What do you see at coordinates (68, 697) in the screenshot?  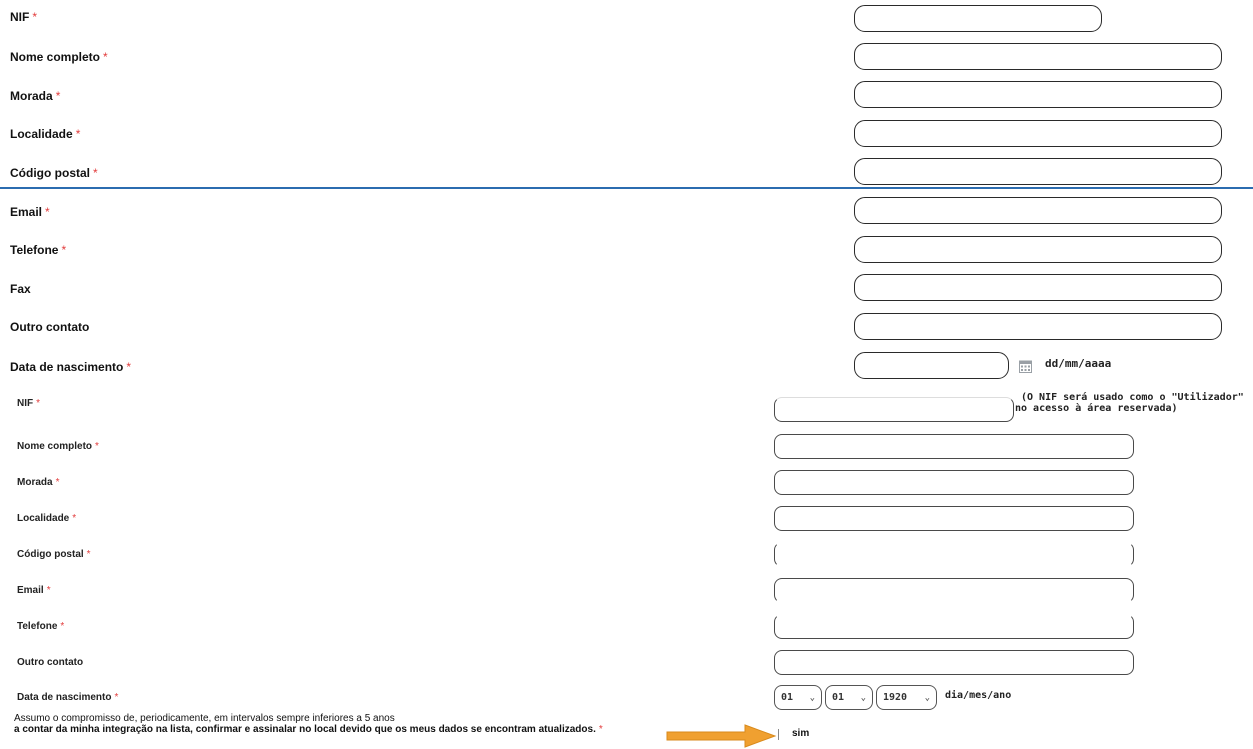 I see `label-data-nascimento-2: Data de nascimento *` at bounding box center [68, 697].